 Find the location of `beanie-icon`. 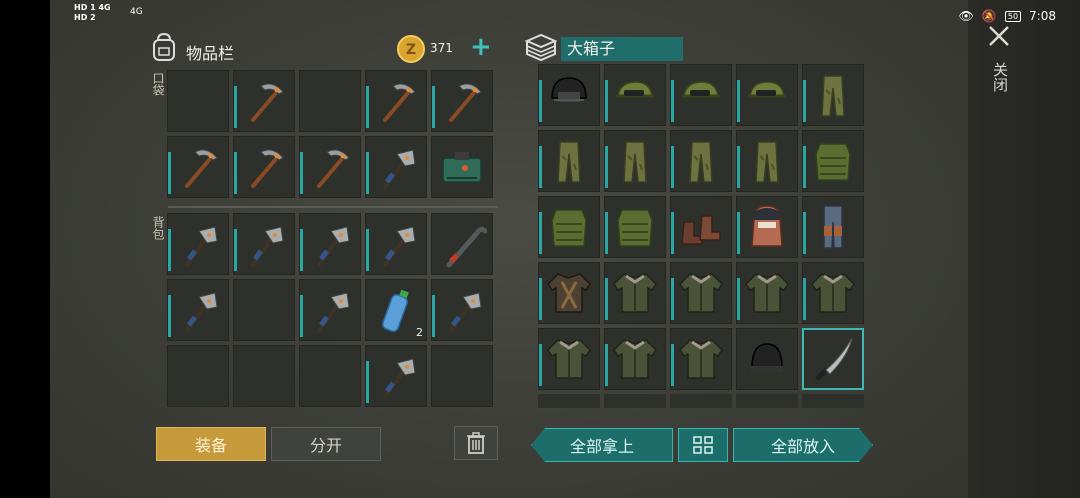

beanie-icon is located at coordinates (767, 357).